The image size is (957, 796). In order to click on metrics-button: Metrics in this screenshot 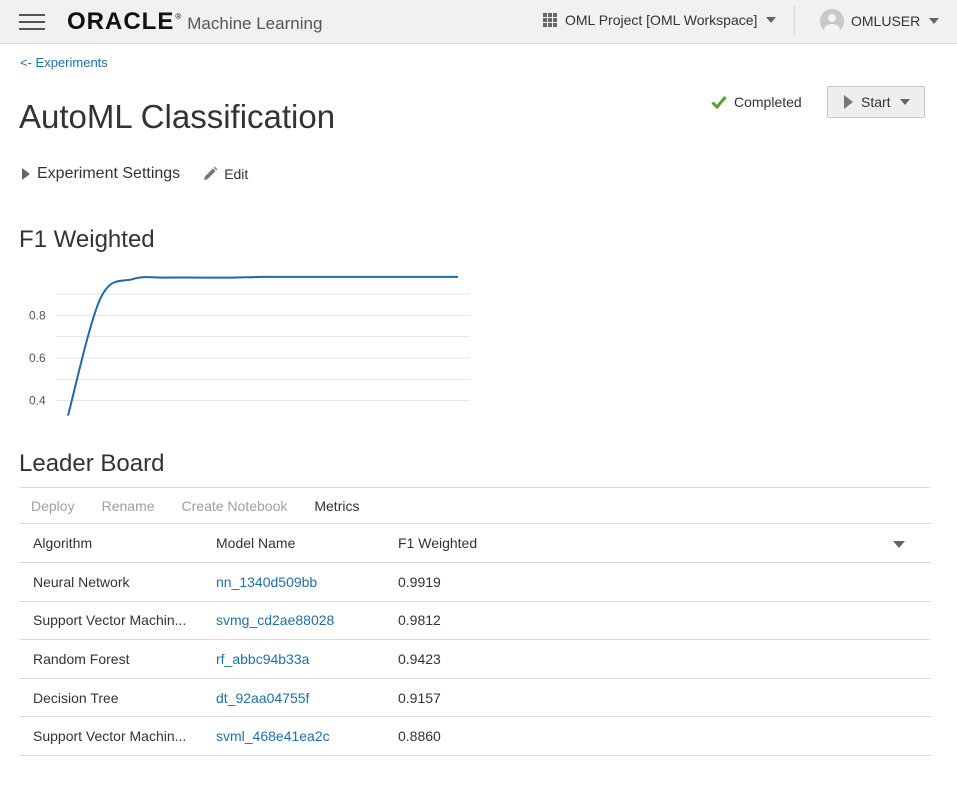, I will do `click(336, 506)`.